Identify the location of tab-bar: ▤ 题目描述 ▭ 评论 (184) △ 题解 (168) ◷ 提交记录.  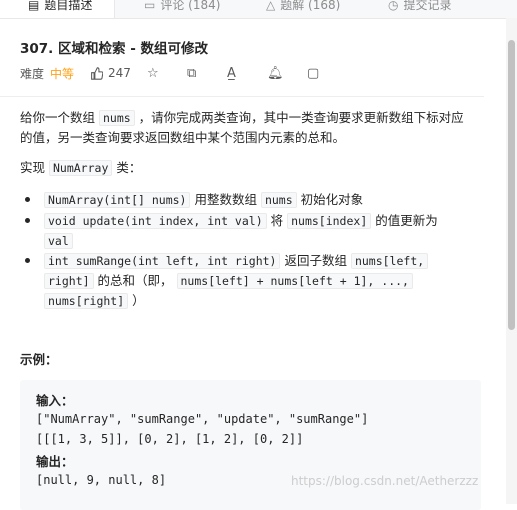
(258, 9).